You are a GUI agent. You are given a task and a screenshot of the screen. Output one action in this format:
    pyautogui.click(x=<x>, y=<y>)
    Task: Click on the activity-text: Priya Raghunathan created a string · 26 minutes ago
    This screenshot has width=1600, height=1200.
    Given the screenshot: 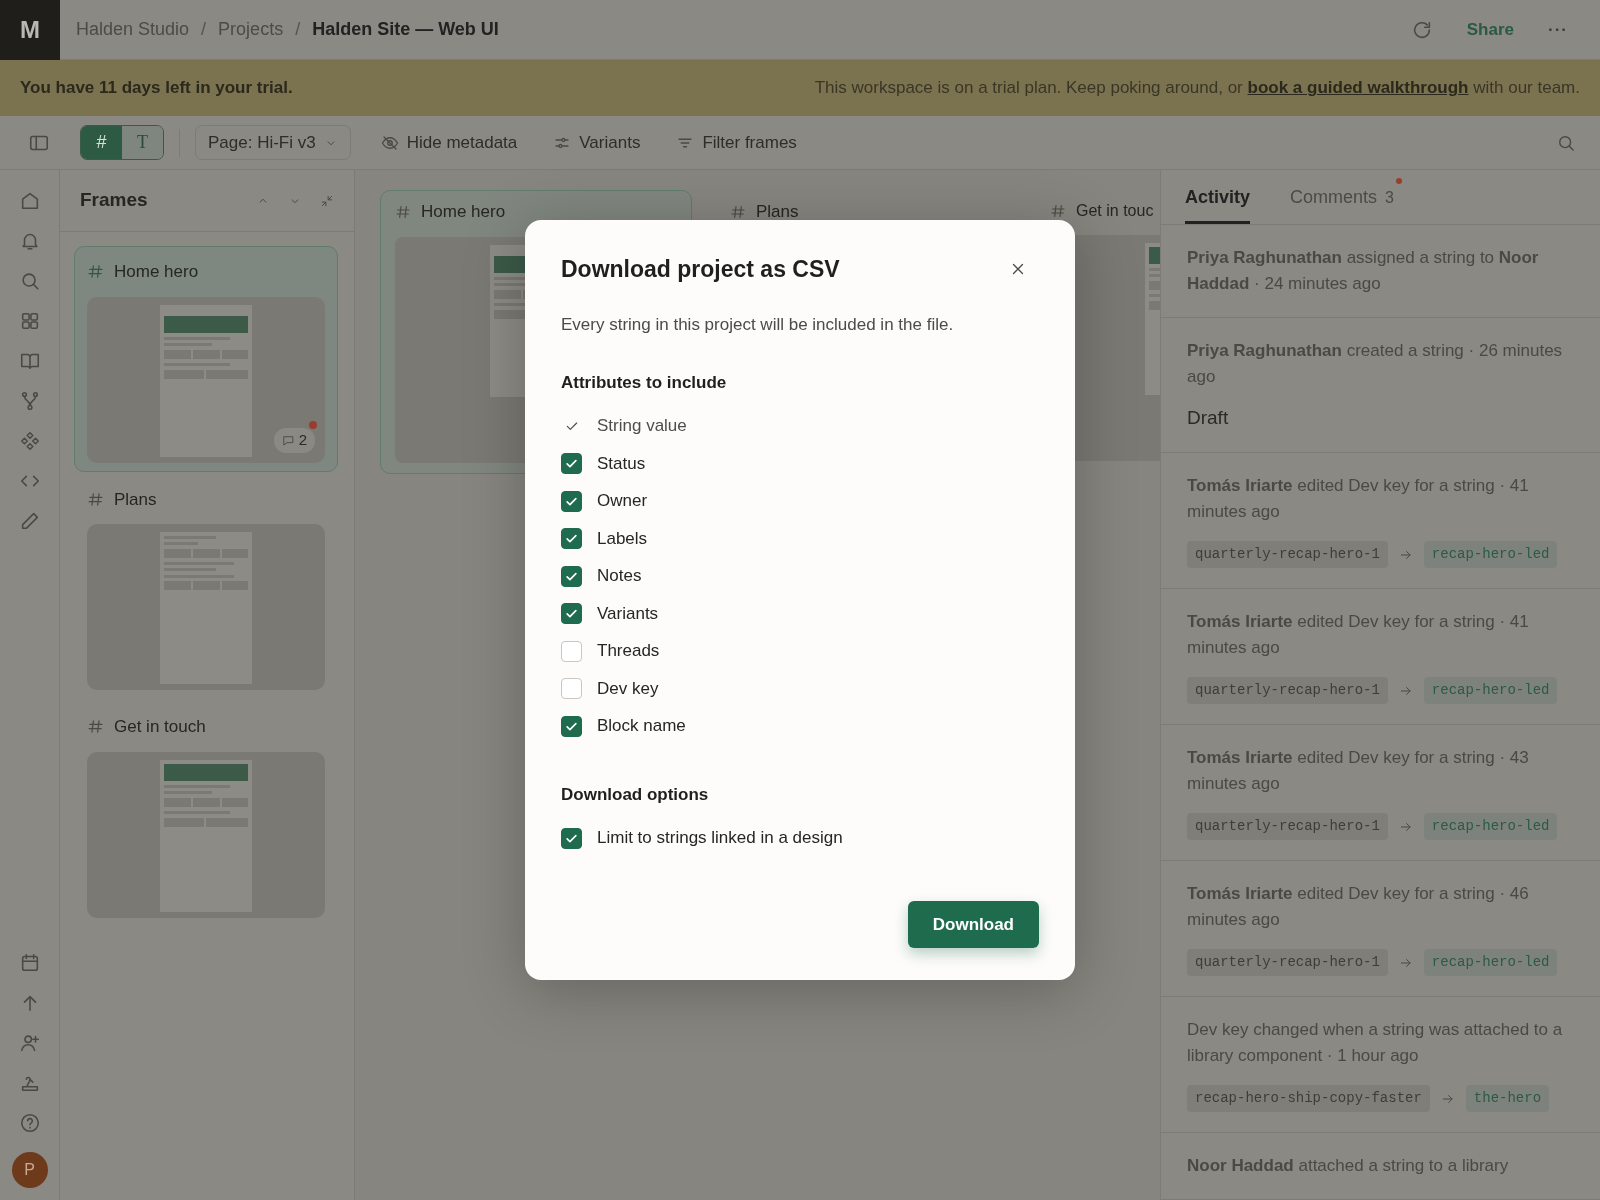 What is the action you would take?
    pyautogui.click(x=1375, y=363)
    